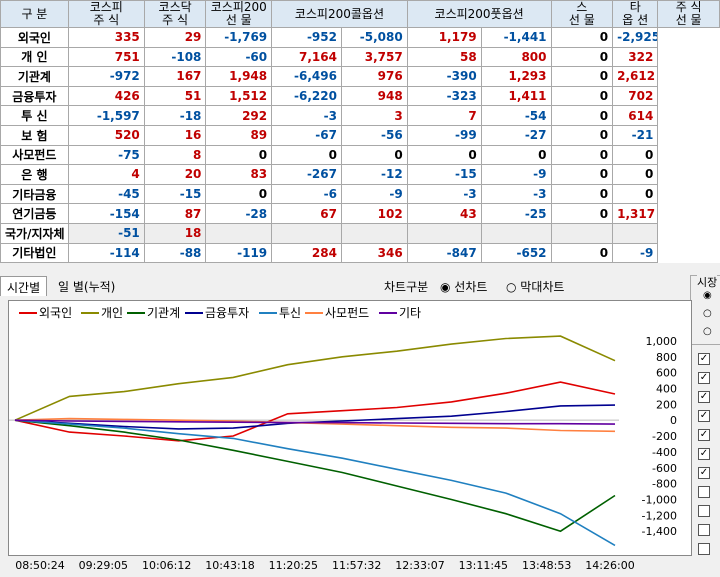 The height and width of the screenshot is (577, 720). I want to click on cell-value: -5,080, so click(374, 37).